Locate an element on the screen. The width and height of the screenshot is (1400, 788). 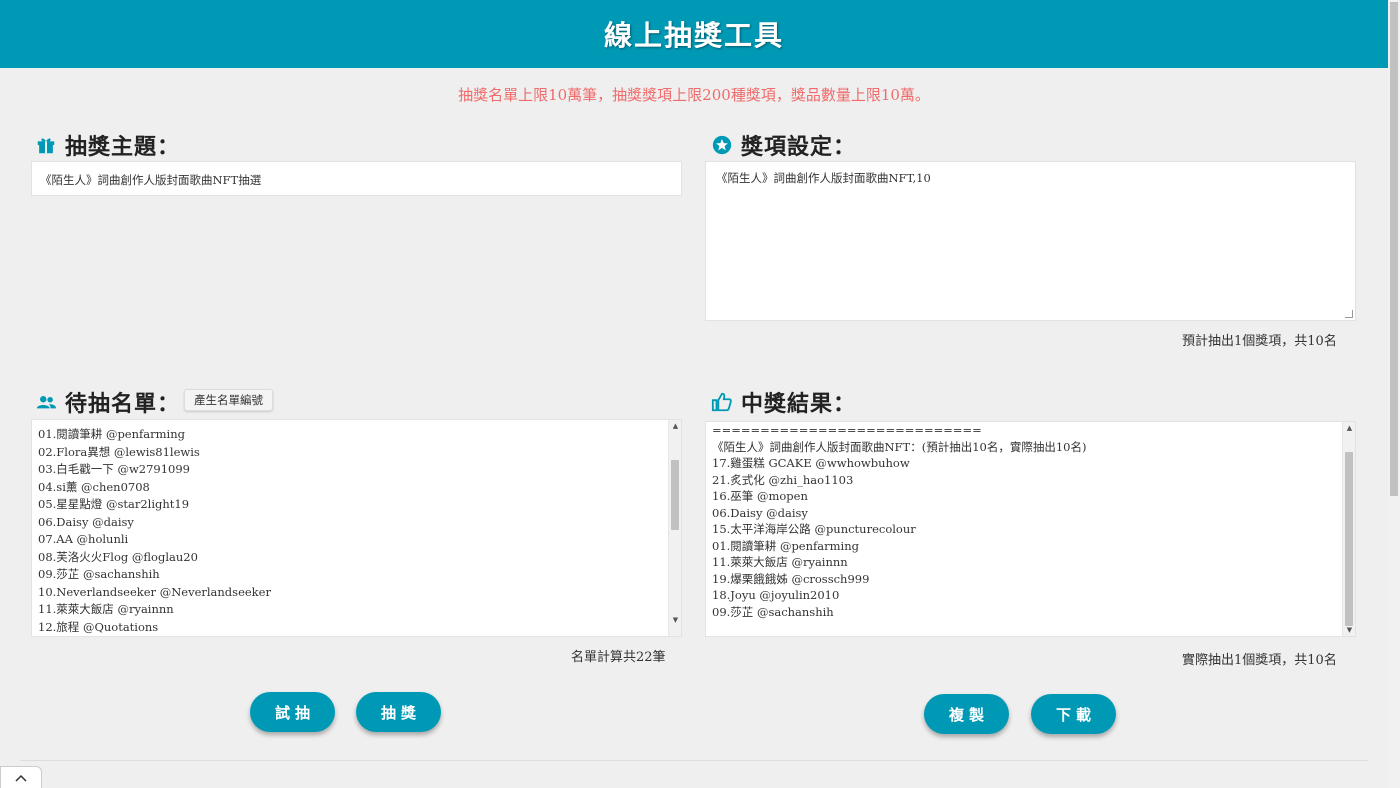
list-item: 08.芙洛火火Flog @floglau20 is located at coordinates (118, 556).